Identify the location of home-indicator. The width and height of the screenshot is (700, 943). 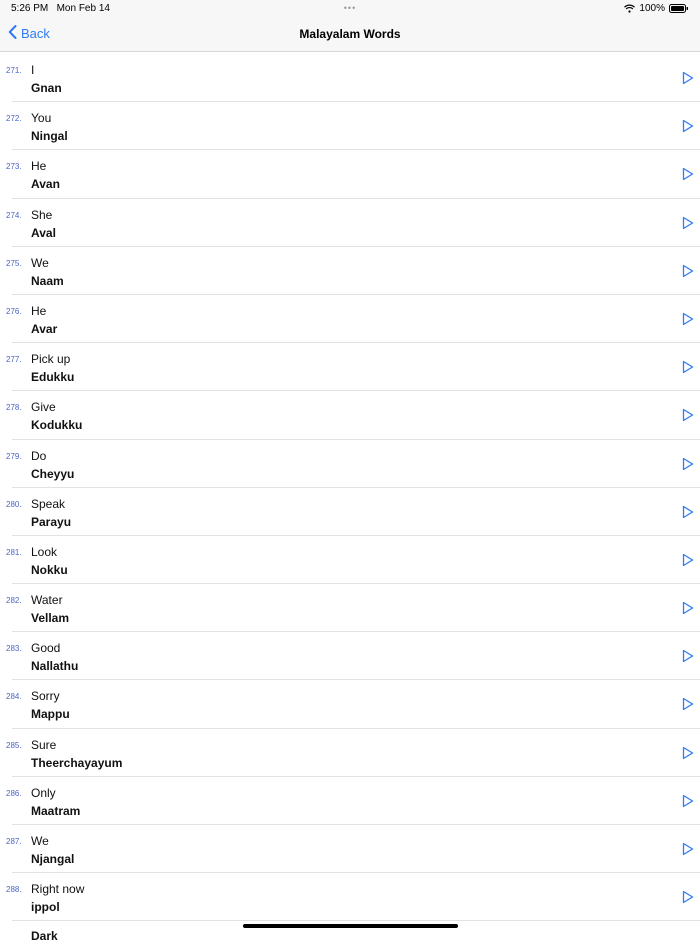
(350, 926).